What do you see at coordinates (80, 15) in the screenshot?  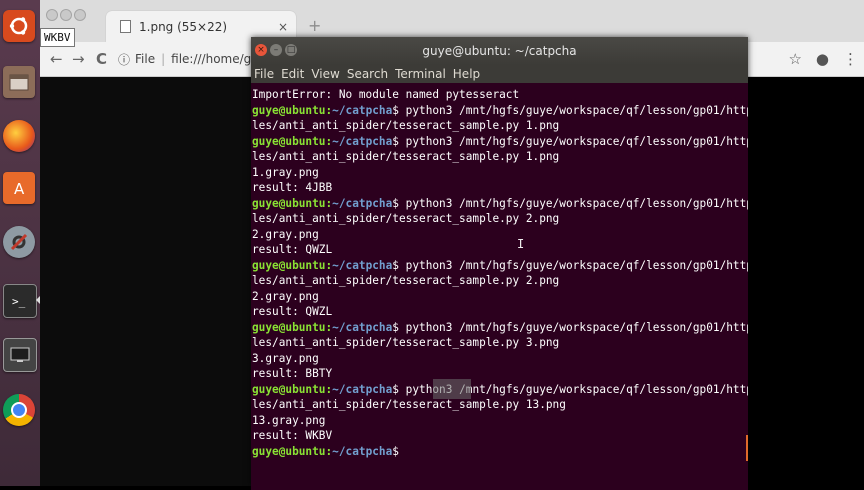 I see `browser-max-dot` at bounding box center [80, 15].